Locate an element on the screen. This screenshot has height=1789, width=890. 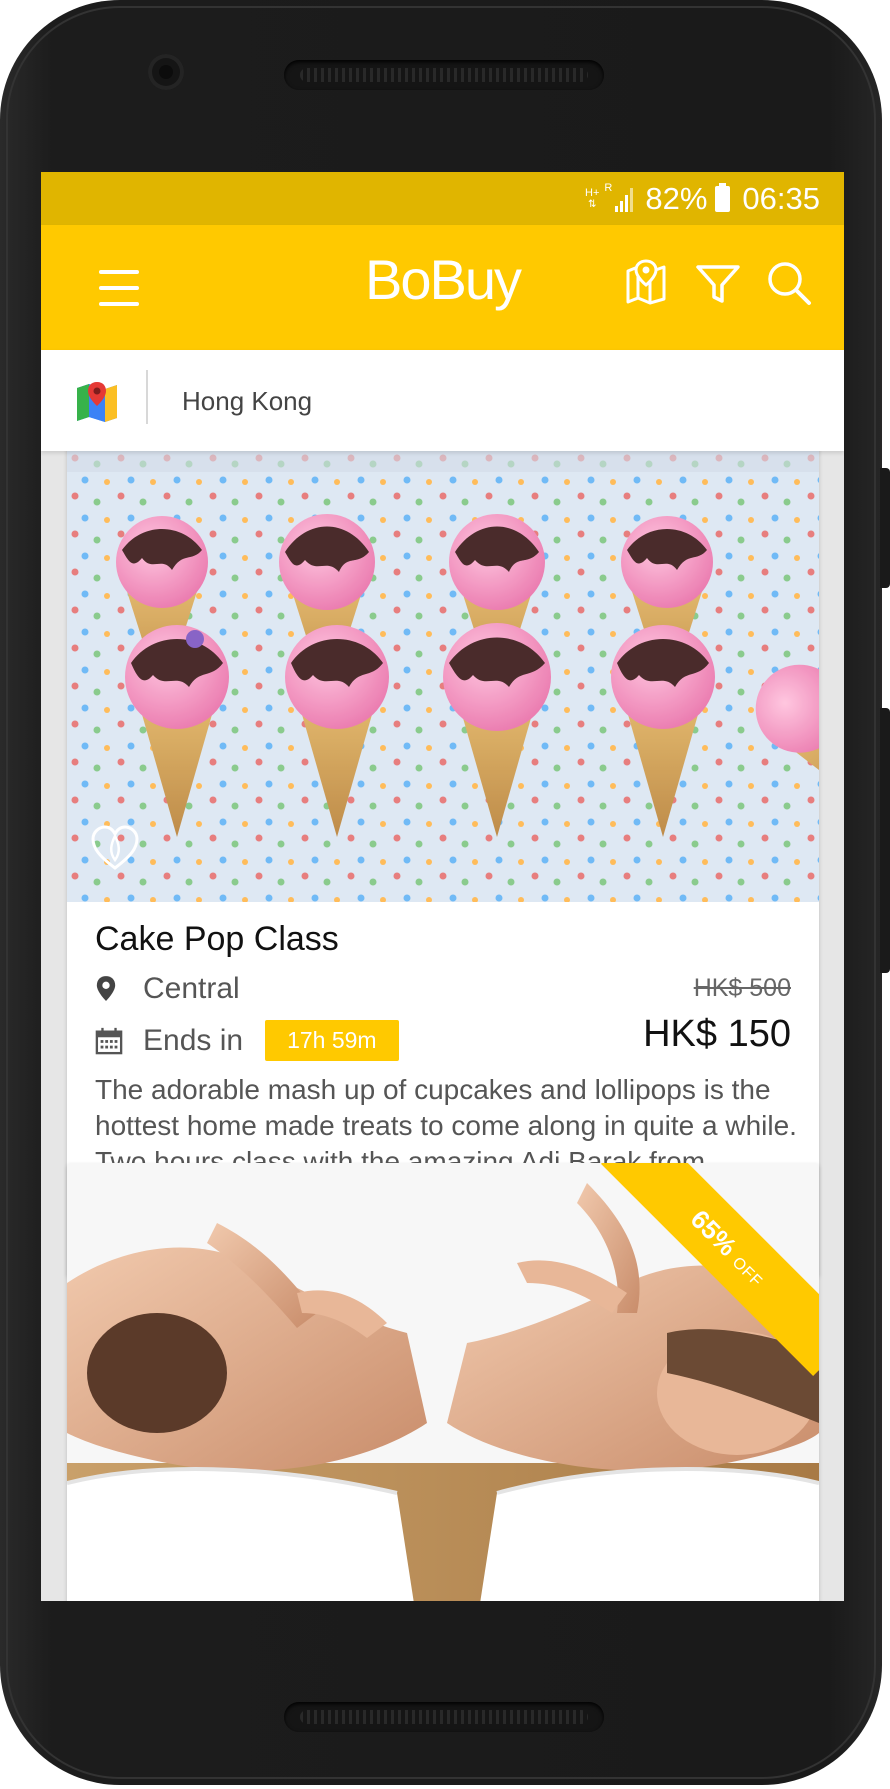
filter-icon is located at coordinates (718, 283).